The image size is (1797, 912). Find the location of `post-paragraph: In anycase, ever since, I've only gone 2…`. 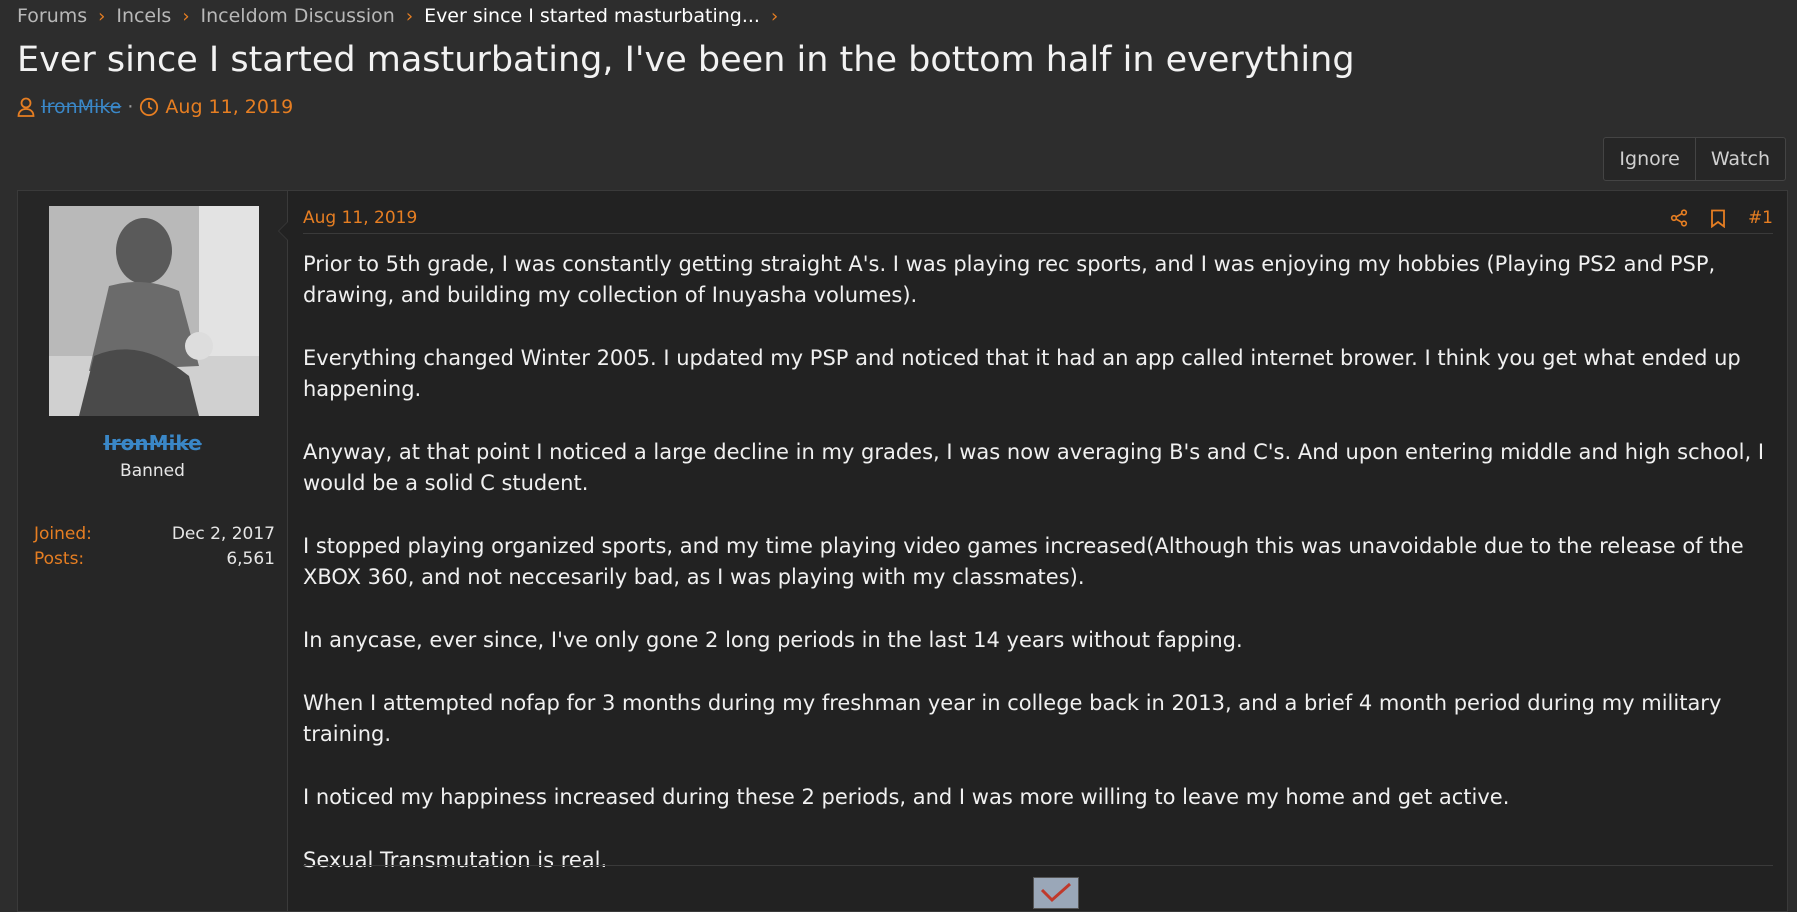

post-paragraph: In anycase, ever since, I've only gone 2… is located at coordinates (773, 640).